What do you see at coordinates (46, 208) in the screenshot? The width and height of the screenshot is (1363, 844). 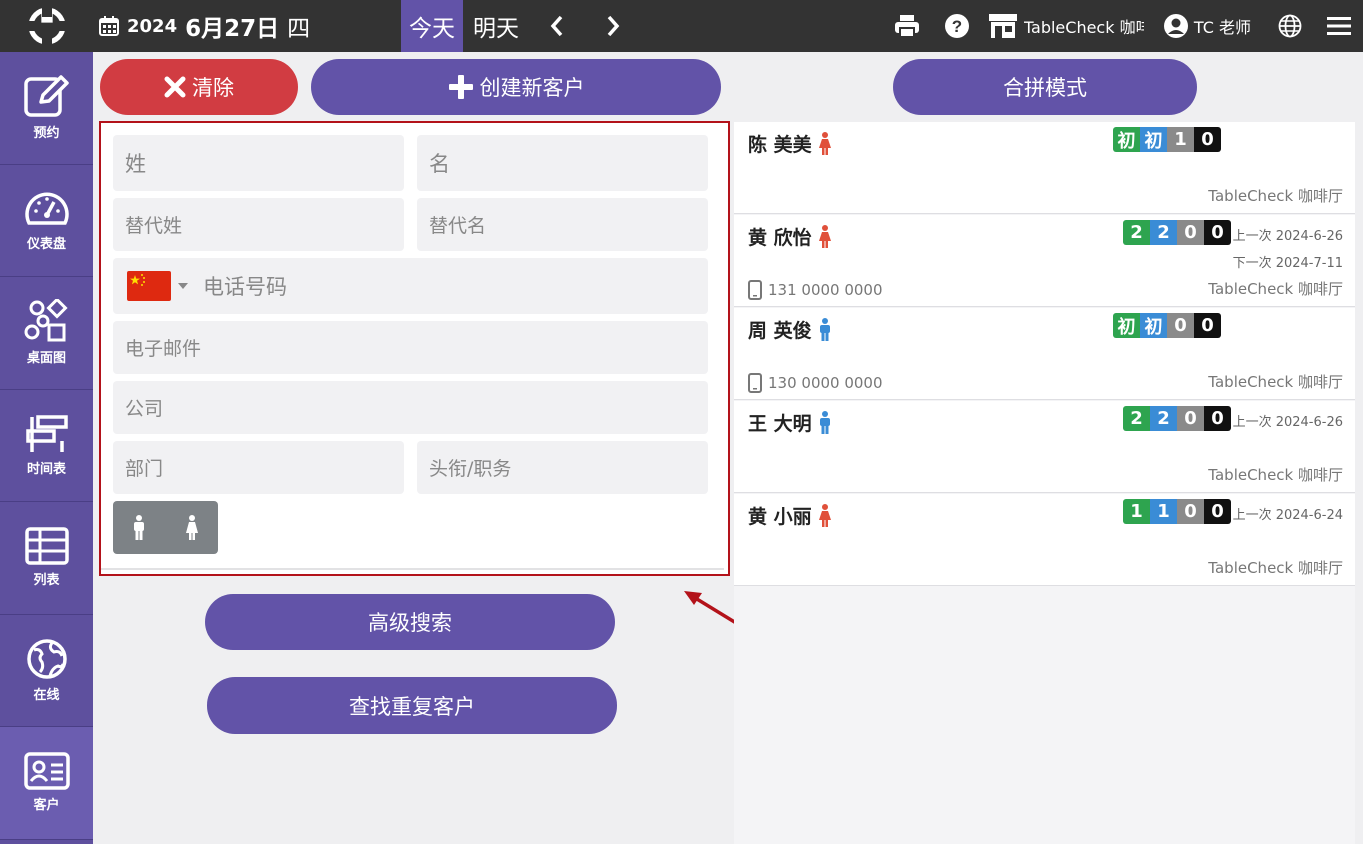 I see `dashboard-icon` at bounding box center [46, 208].